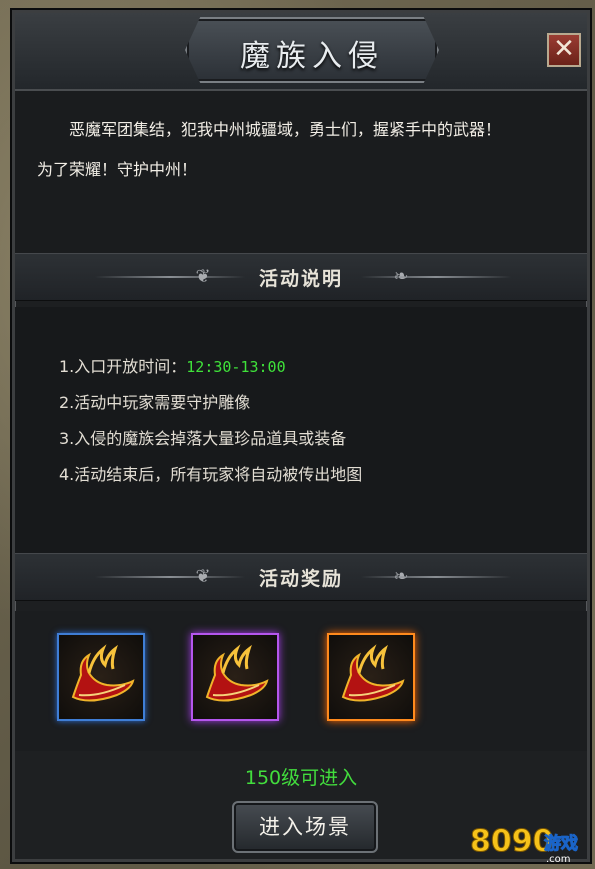 This screenshot has width=595, height=869. I want to click on rule-text: 4.活动结束后，所有玩家将自动被传出地图, so click(211, 474).